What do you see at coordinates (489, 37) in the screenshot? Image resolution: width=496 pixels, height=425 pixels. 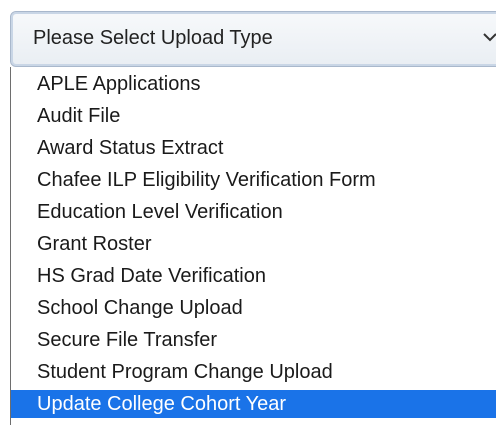 I see `chevron-down-icon` at bounding box center [489, 37].